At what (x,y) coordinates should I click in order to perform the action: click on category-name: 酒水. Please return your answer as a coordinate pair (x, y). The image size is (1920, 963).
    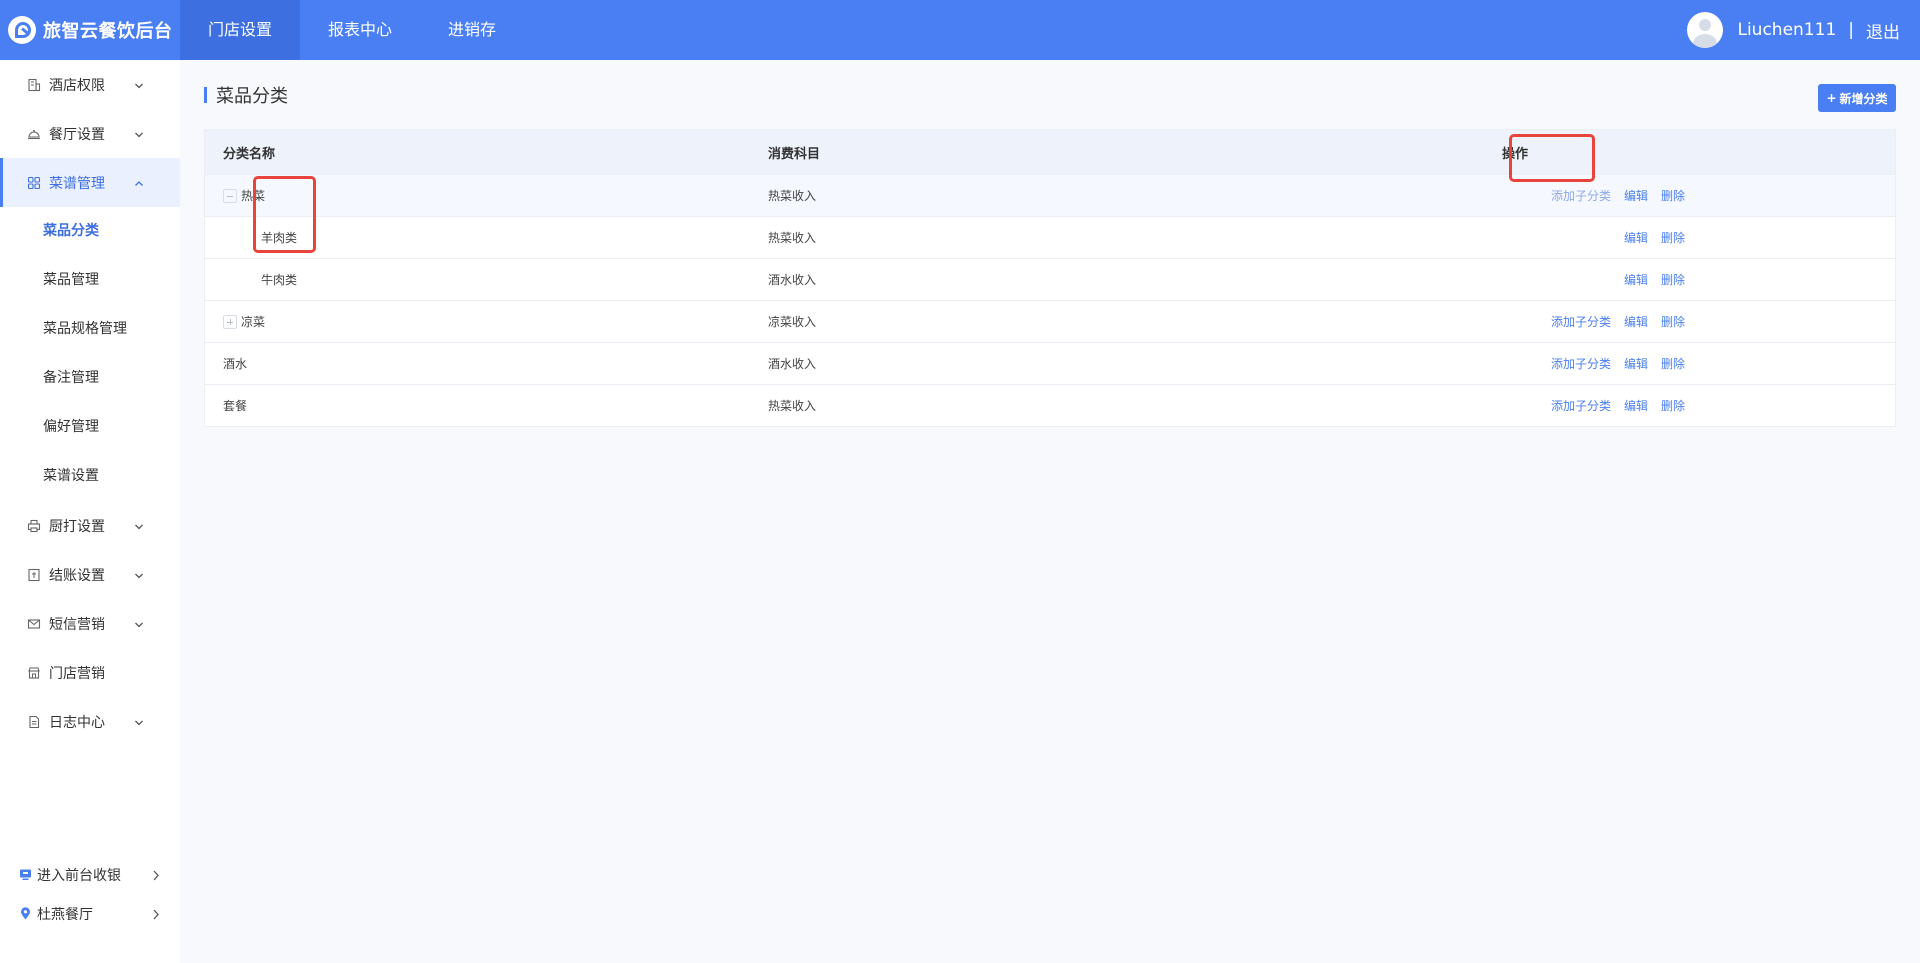
    Looking at the image, I should click on (235, 364).